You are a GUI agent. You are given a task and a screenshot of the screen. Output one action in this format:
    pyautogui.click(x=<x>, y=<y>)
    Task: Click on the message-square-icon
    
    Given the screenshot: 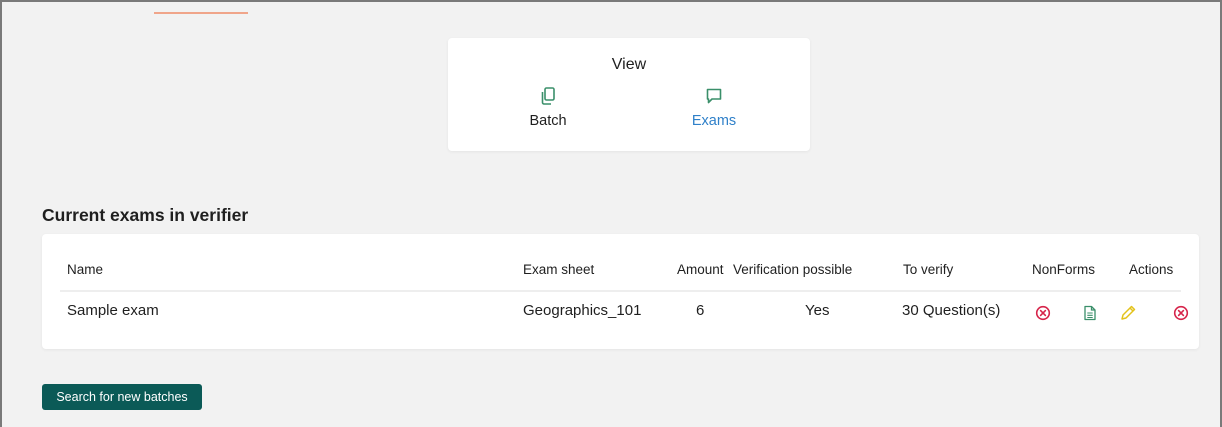 What is the action you would take?
    pyautogui.click(x=714, y=97)
    